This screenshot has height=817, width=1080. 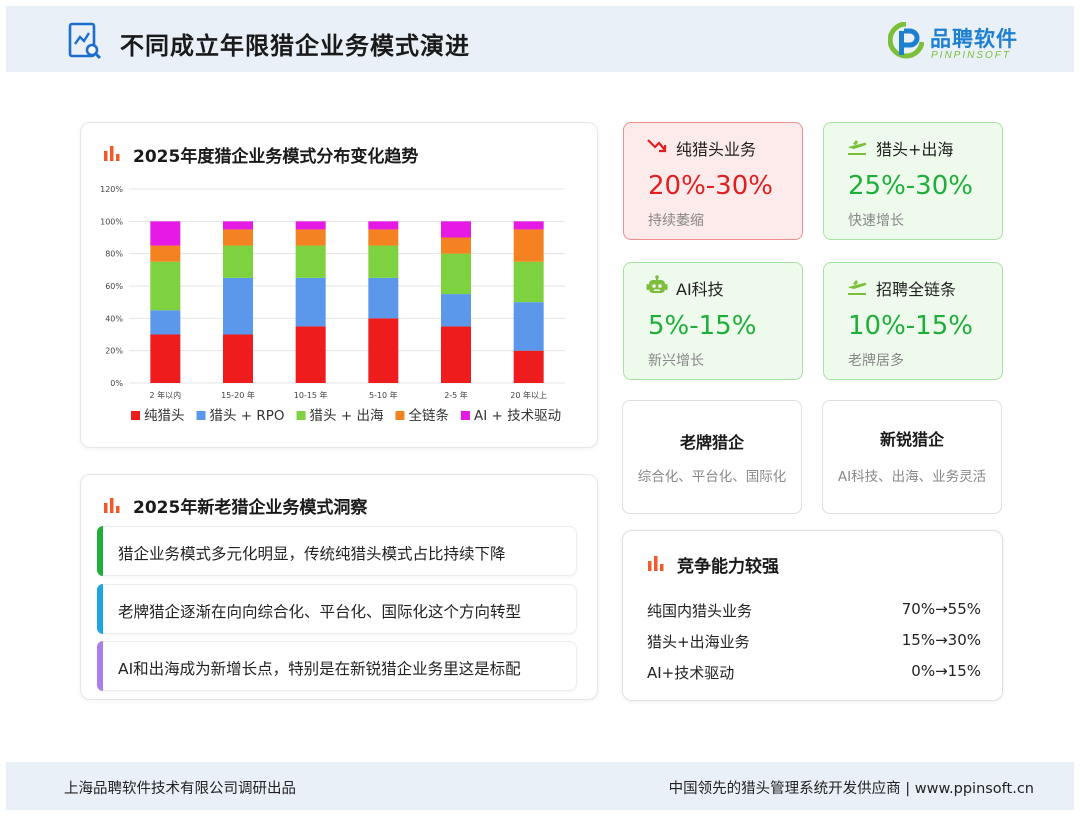 What do you see at coordinates (912, 477) in the screenshot?
I see `type-desc: AI科技、出海、业务灵活` at bounding box center [912, 477].